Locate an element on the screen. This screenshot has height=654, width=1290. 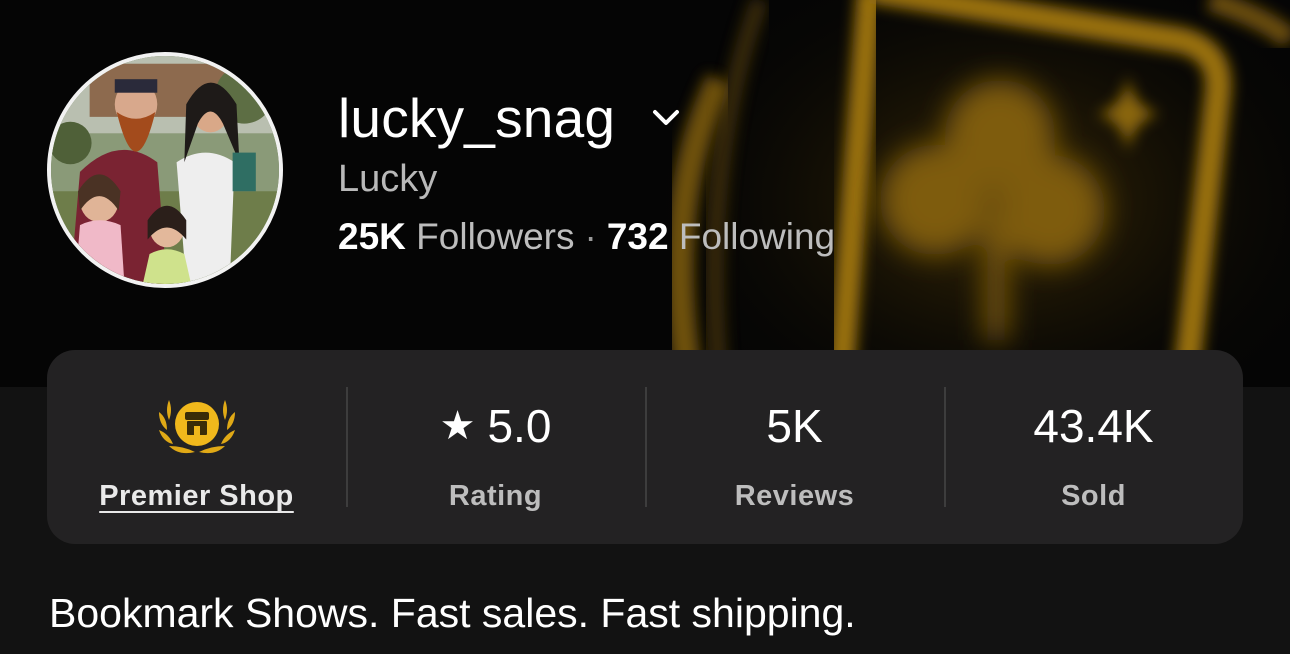
username-row: lucky_snag is located at coordinates (510, 118).